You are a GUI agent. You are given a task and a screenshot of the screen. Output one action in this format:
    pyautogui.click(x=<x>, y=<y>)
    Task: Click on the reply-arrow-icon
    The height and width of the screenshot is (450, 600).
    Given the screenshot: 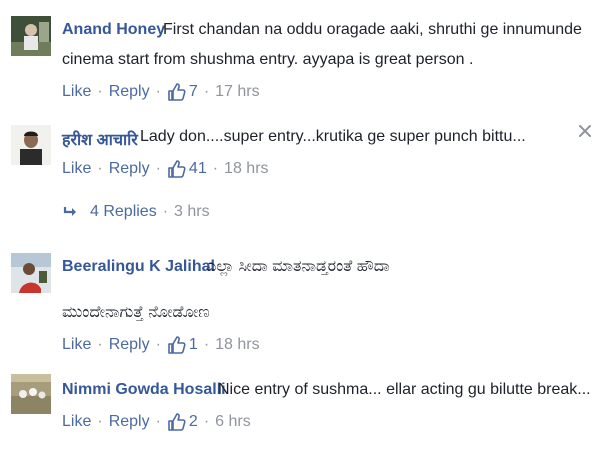 What is the action you would take?
    pyautogui.click(x=71, y=212)
    